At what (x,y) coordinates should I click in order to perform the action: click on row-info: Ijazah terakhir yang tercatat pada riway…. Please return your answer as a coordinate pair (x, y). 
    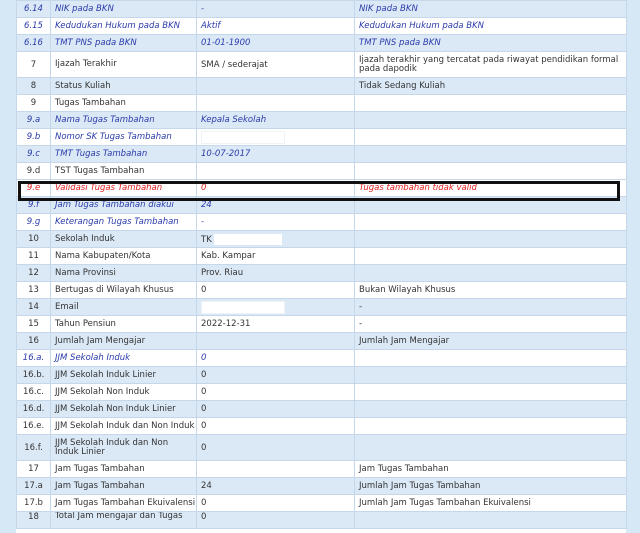
    Looking at the image, I should click on (490, 64).